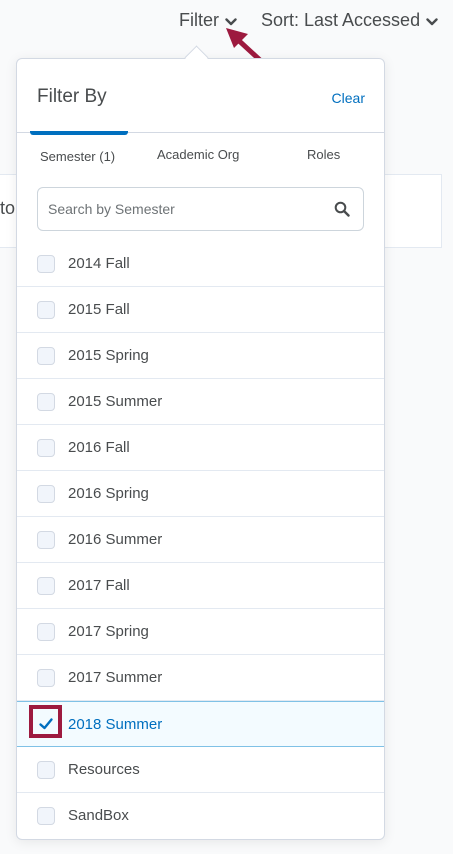 Image resolution: width=453 pixels, height=854 pixels. Describe the element at coordinates (108, 631) in the screenshot. I see `list-item-label: 2017 Spring` at that location.